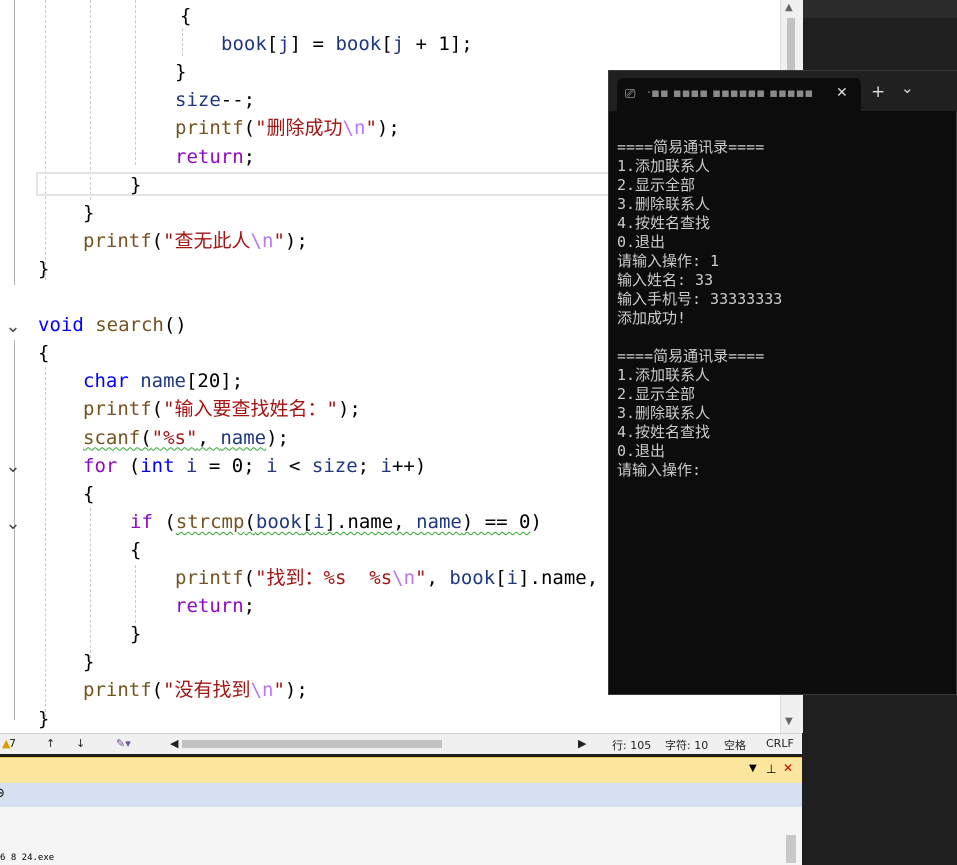  Describe the element at coordinates (123, 743) in the screenshot. I see `brush-icon: ✎▾` at that location.